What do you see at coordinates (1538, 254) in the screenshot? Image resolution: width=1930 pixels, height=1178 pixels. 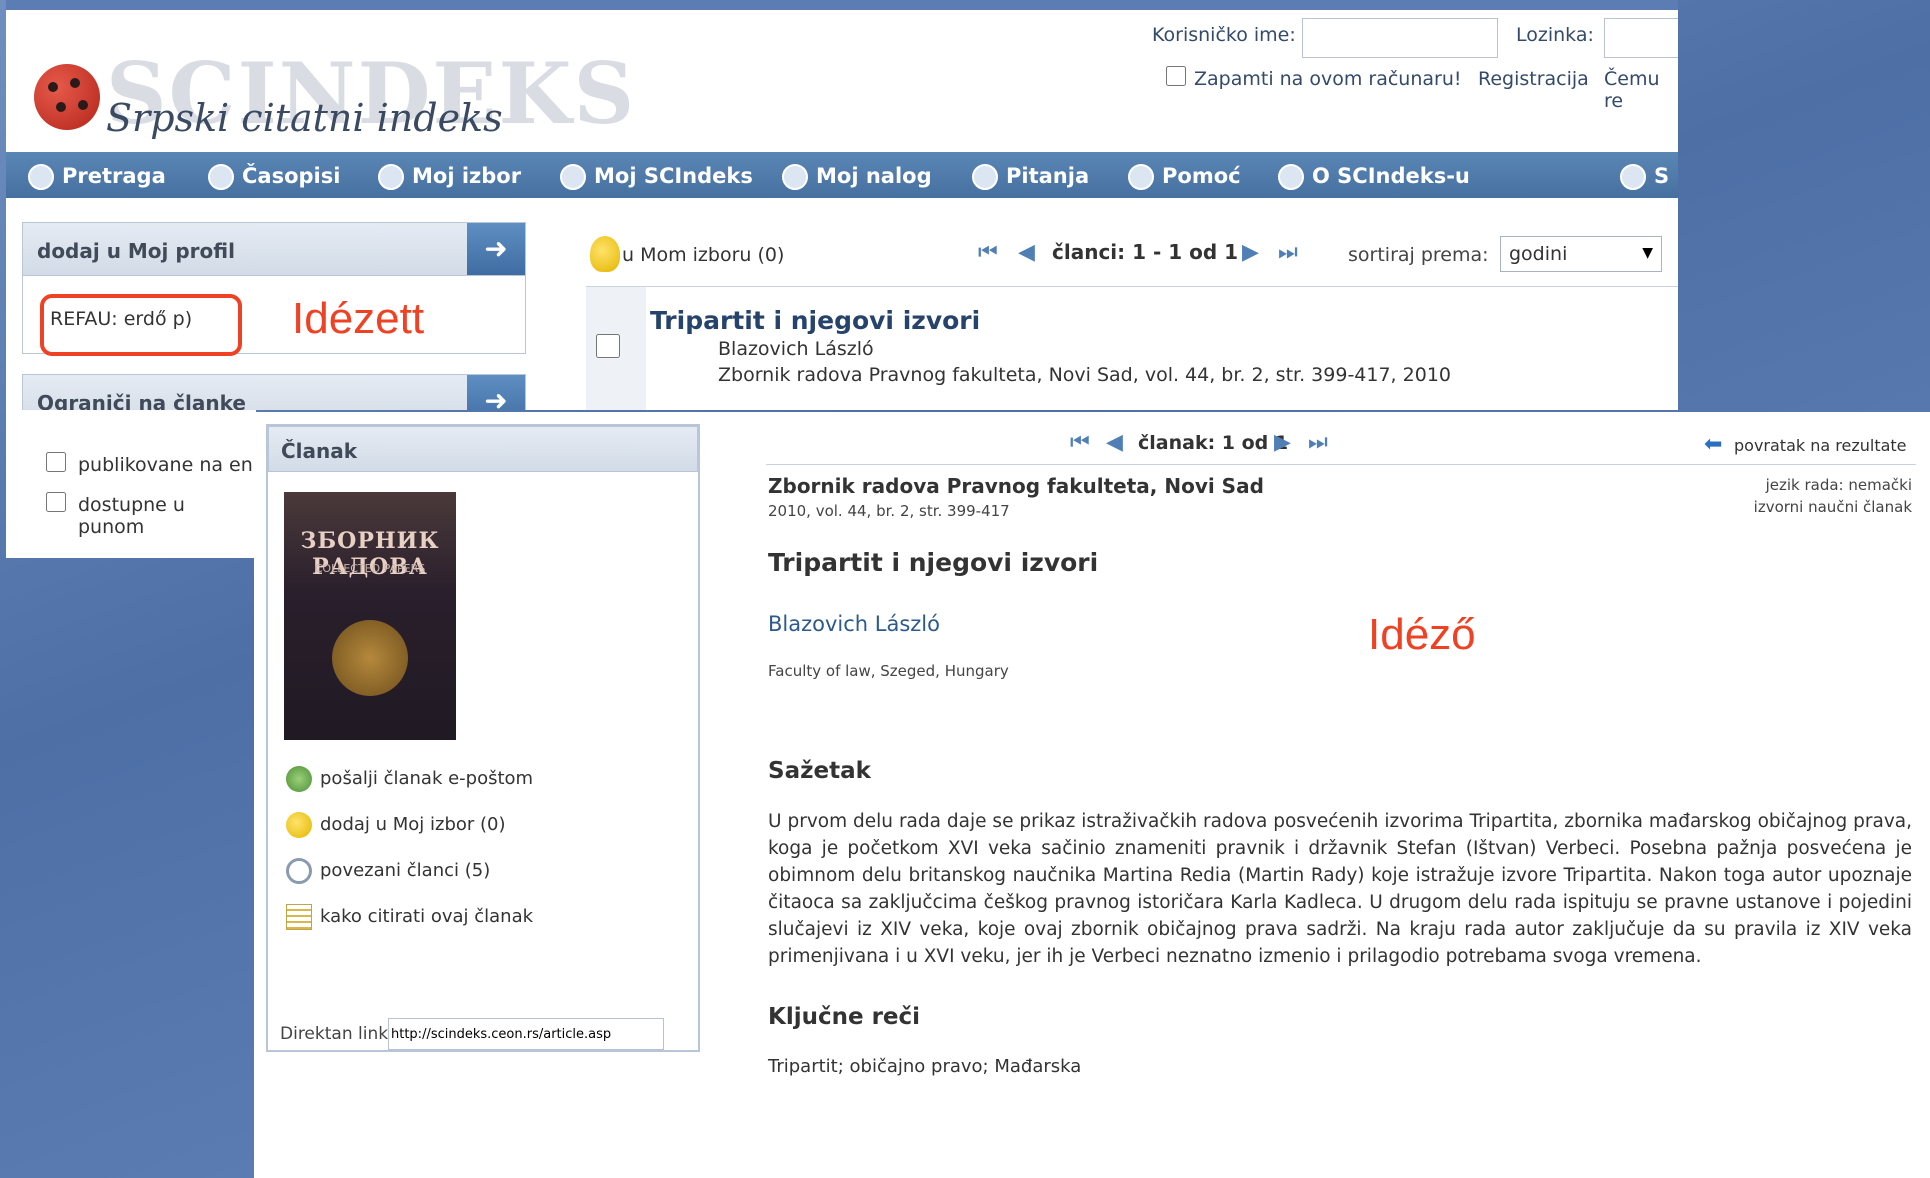 I see `sort-select-value: godini` at bounding box center [1538, 254].